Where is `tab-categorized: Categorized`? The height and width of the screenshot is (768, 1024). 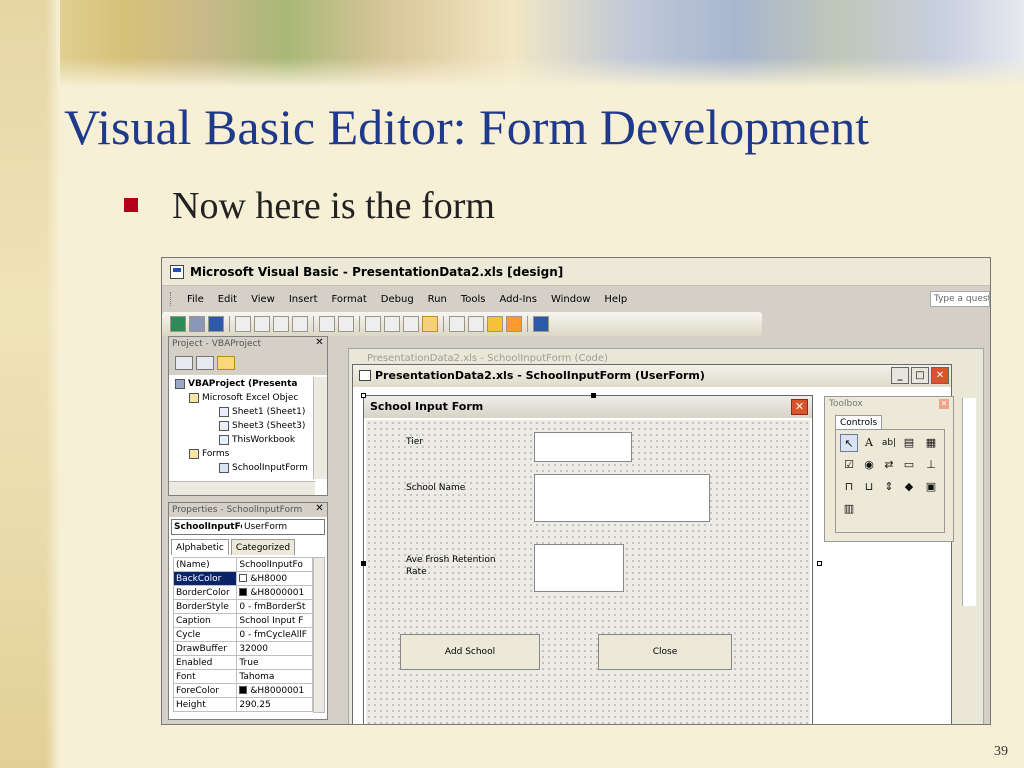
tab-categorized: Categorized is located at coordinates (263, 547).